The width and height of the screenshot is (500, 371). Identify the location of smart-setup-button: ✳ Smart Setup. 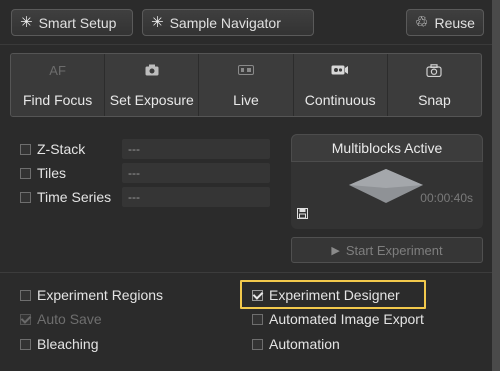
(72, 22).